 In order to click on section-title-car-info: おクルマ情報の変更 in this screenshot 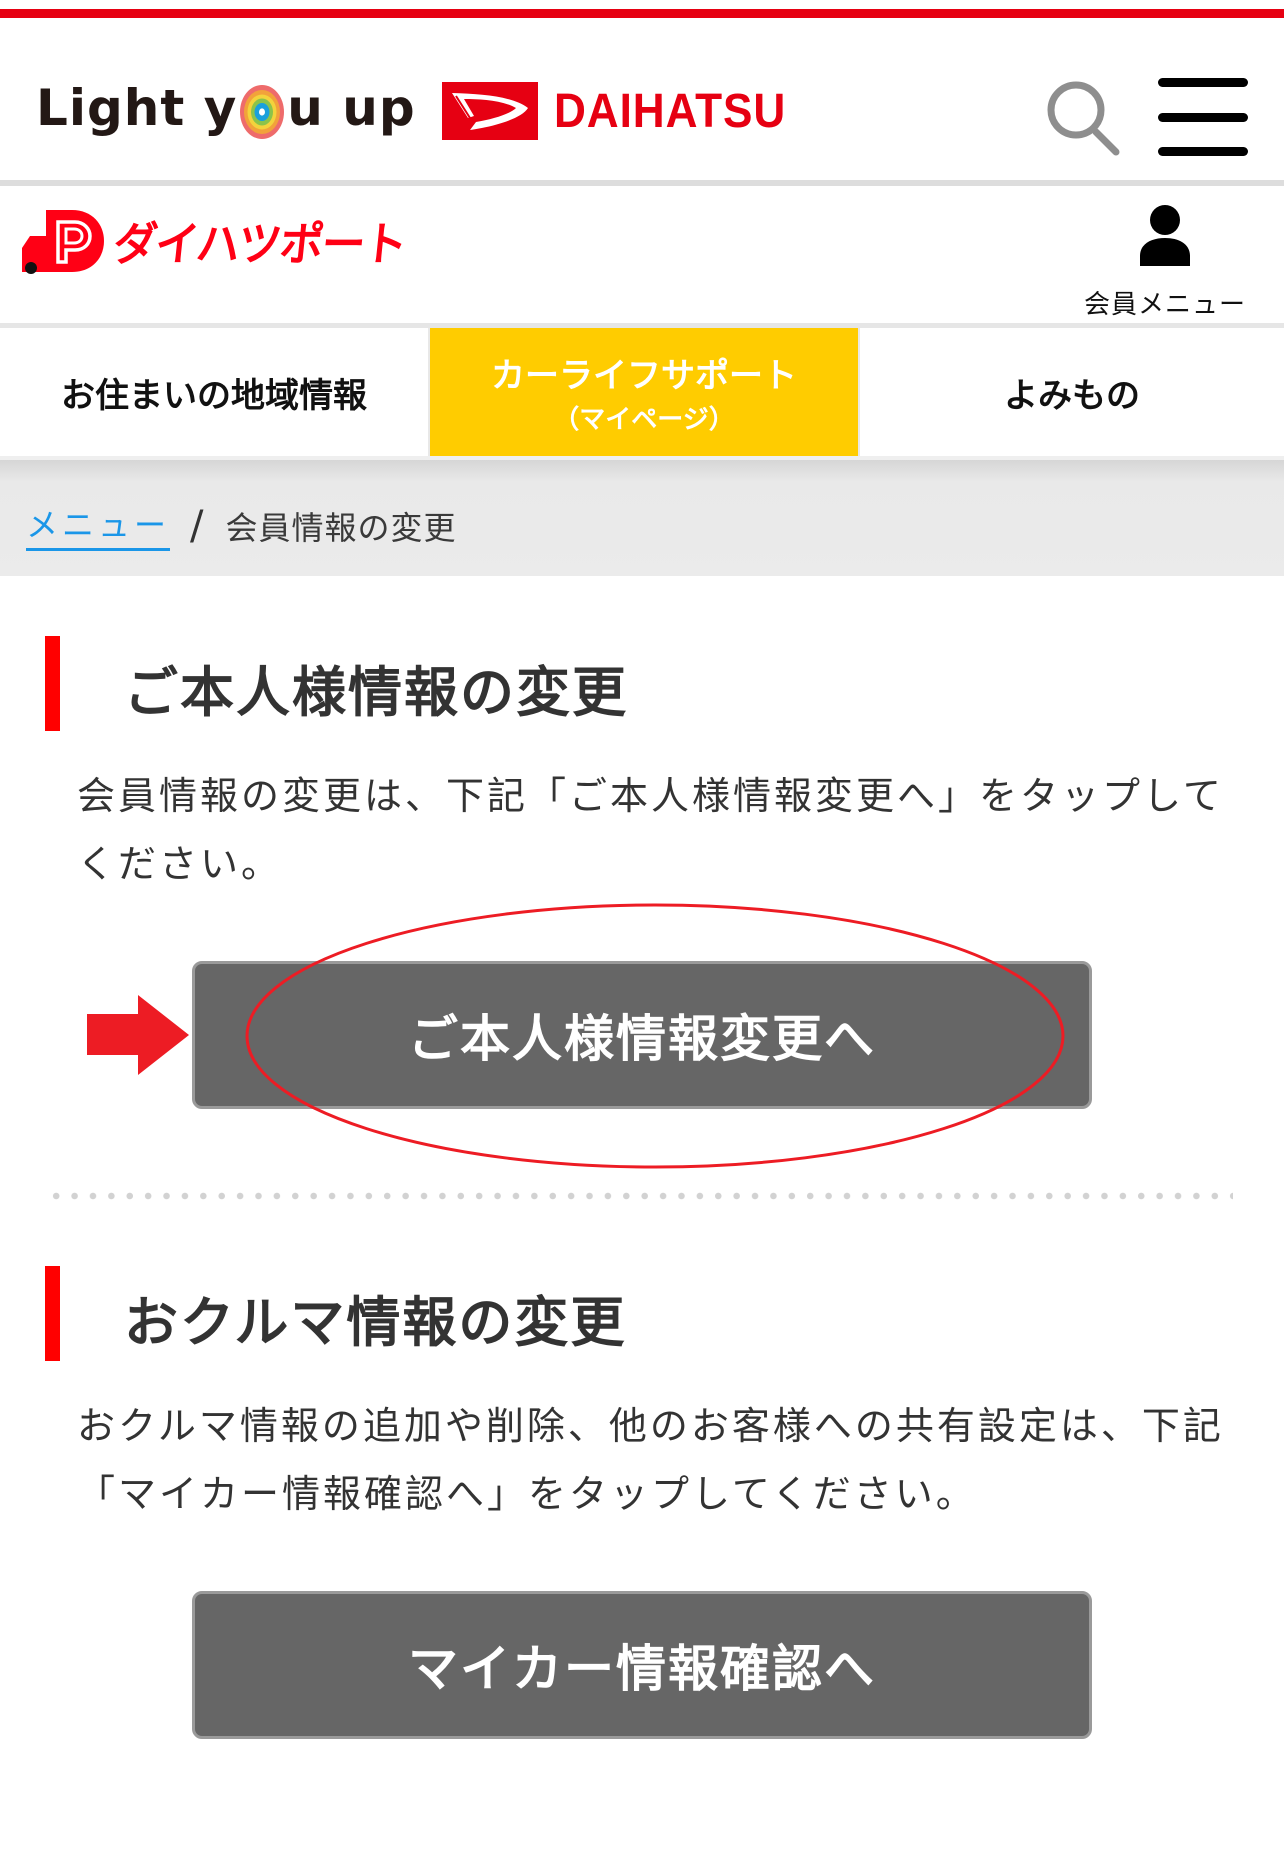, I will do `click(375, 1322)`.